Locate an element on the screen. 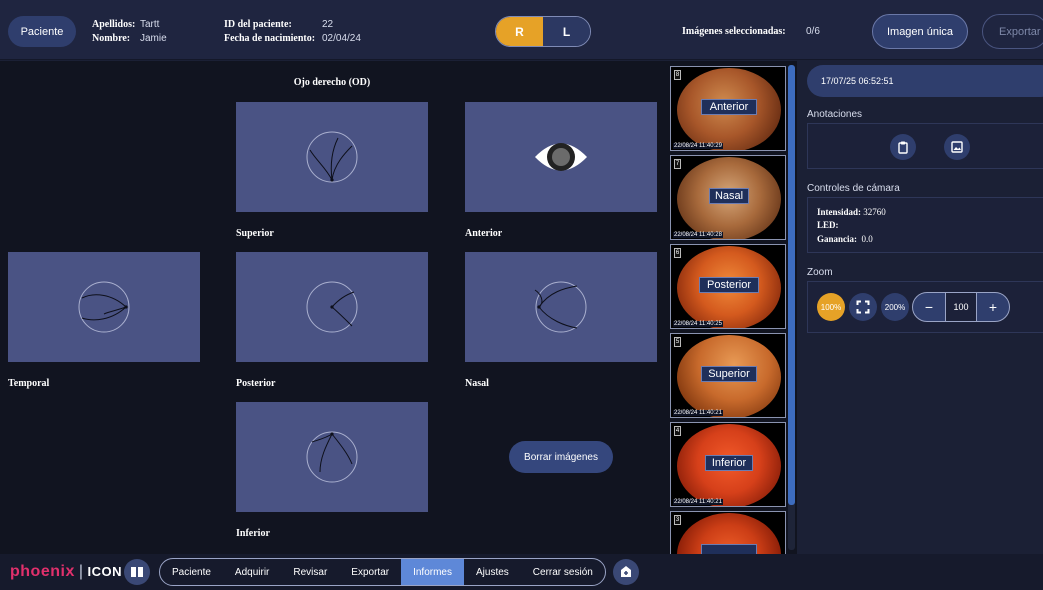  clipboard-icon is located at coordinates (903, 147).